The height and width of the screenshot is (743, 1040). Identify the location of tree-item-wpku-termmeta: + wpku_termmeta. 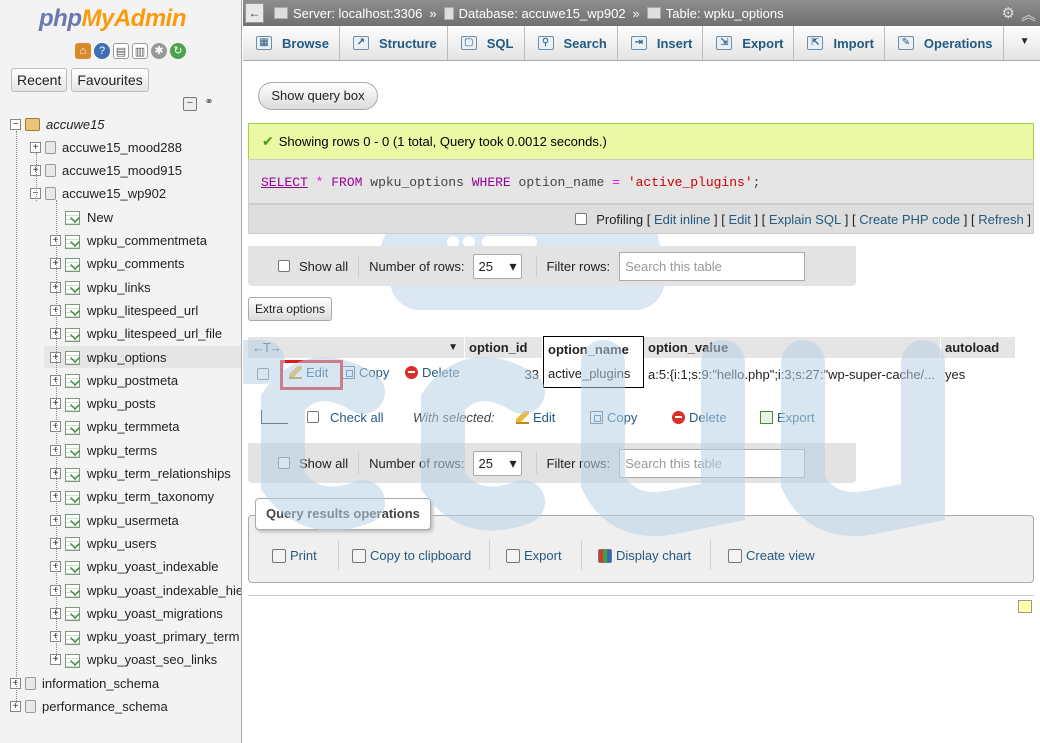
(114, 427).